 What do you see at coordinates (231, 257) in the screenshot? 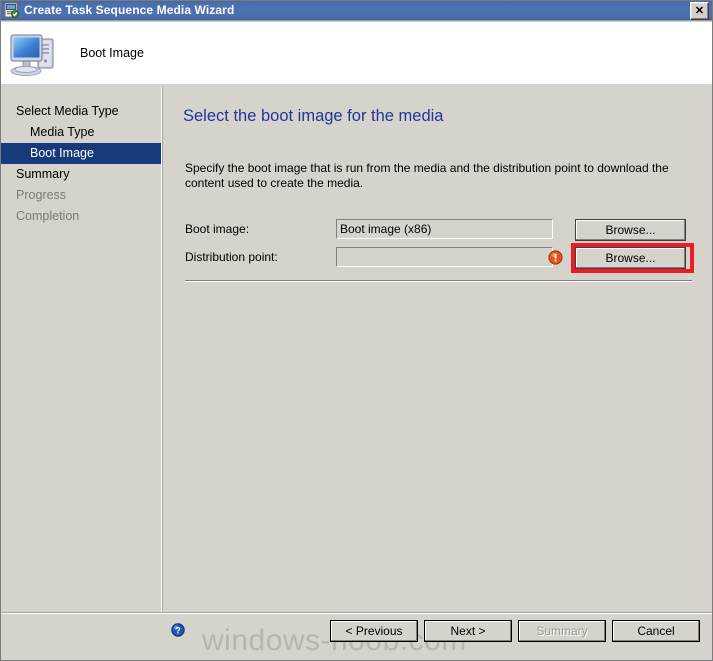
I see `distribution-point-label: Distribution point:` at bounding box center [231, 257].